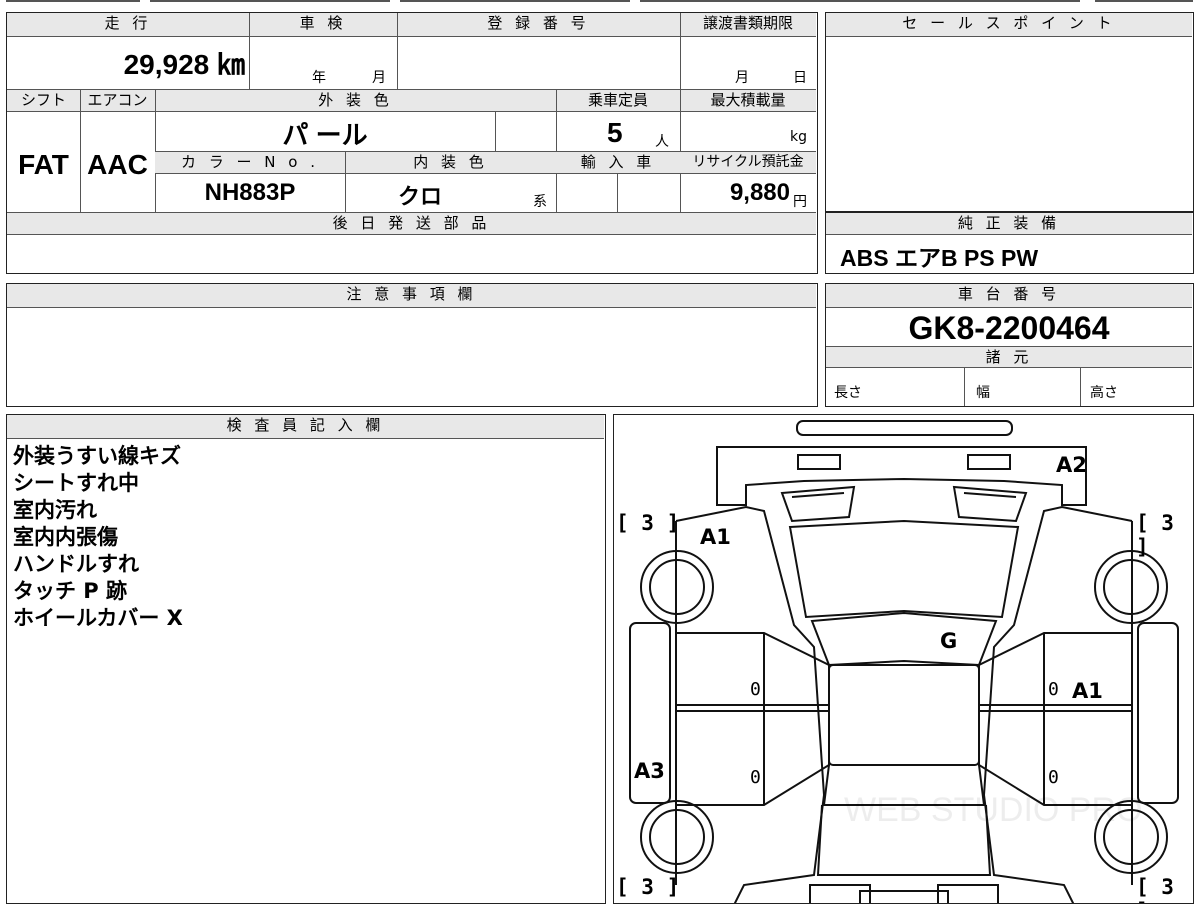  I want to click on exterior-color-header: 外 装 色, so click(355, 101).